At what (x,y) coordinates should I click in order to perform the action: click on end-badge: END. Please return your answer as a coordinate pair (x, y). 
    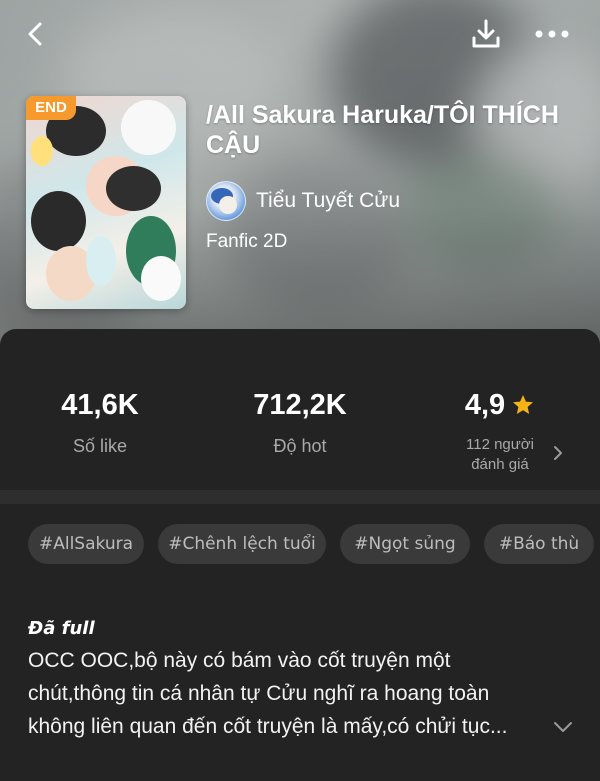
    Looking at the image, I should click on (51, 108).